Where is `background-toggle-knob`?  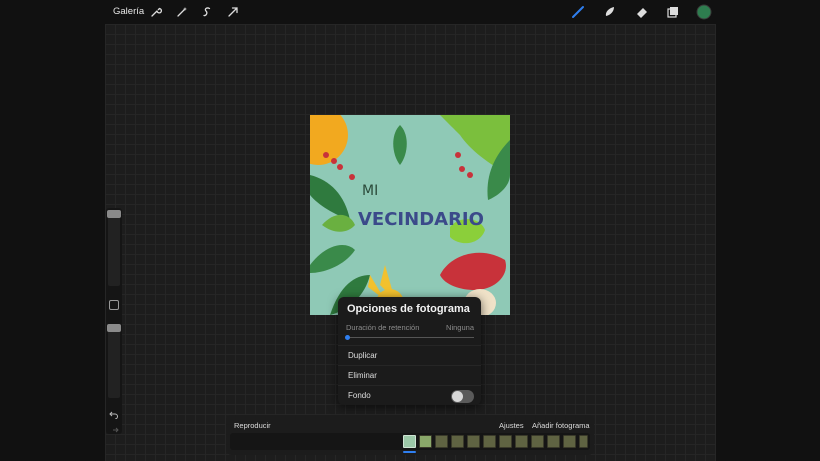 background-toggle-knob is located at coordinates (457, 396).